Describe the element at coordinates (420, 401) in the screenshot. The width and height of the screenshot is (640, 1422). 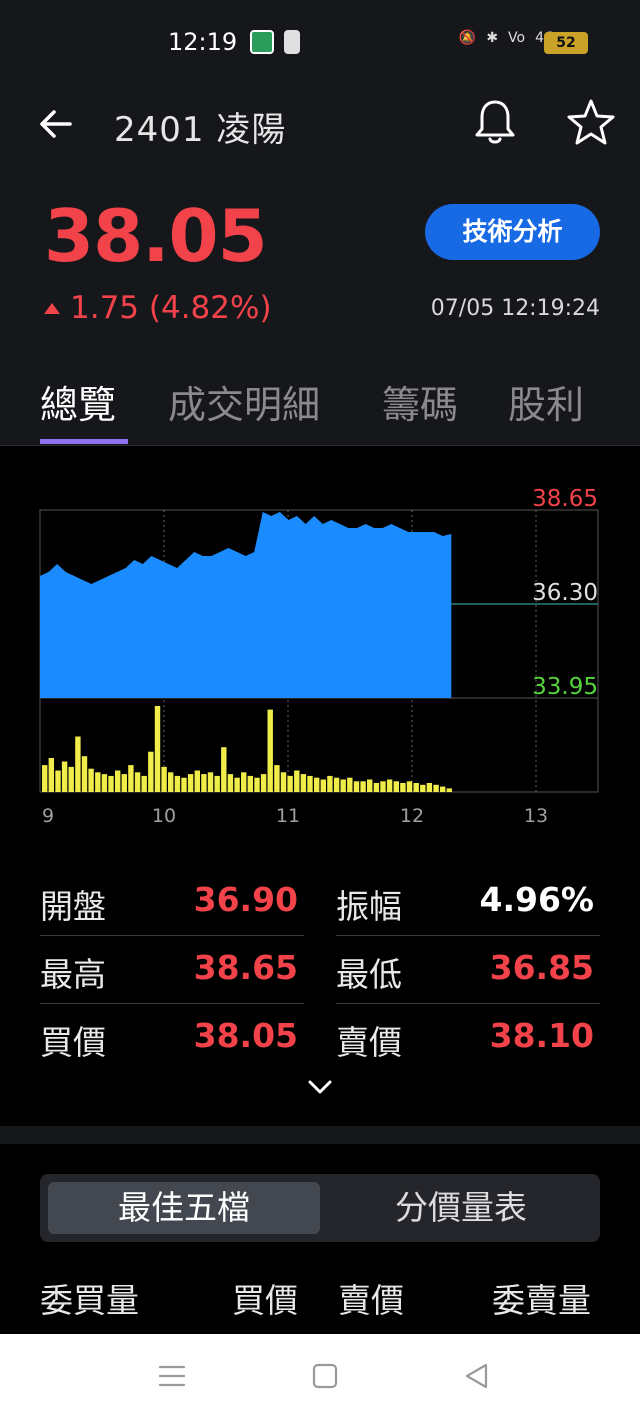
I see `tab-chips: 籌碼` at that location.